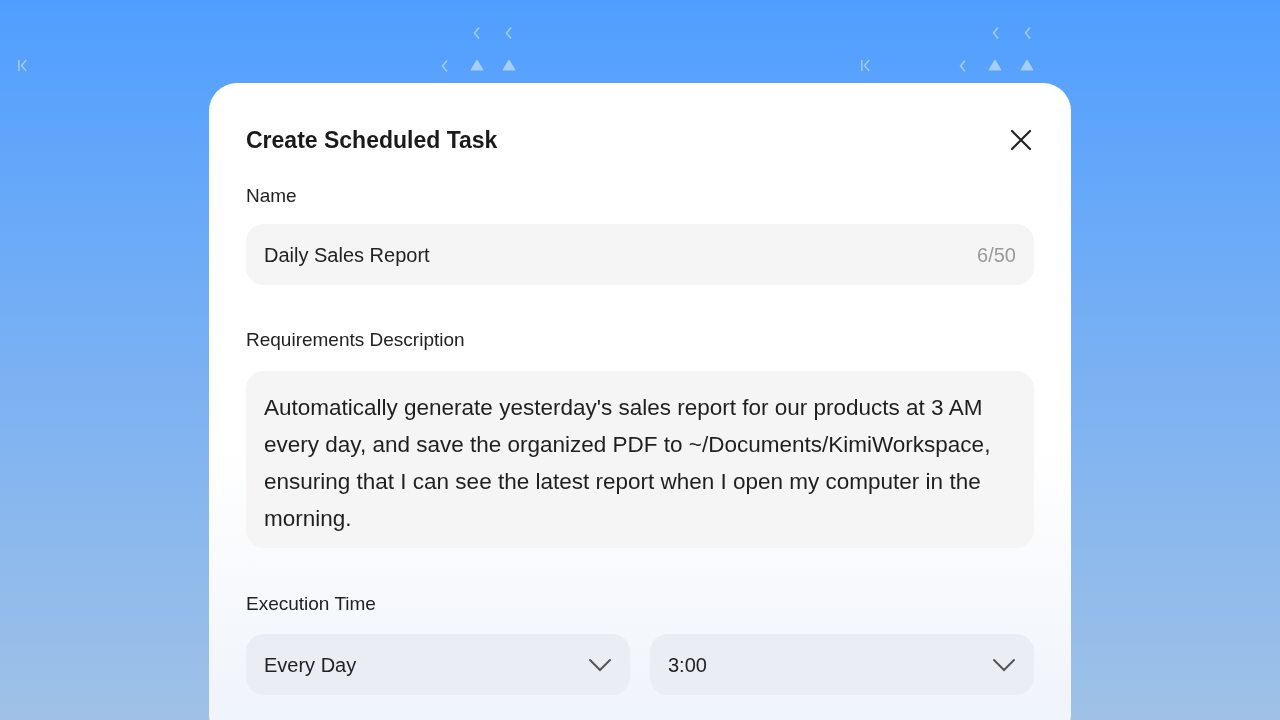 The height and width of the screenshot is (720, 1280). I want to click on field-label: Name, so click(272, 195).